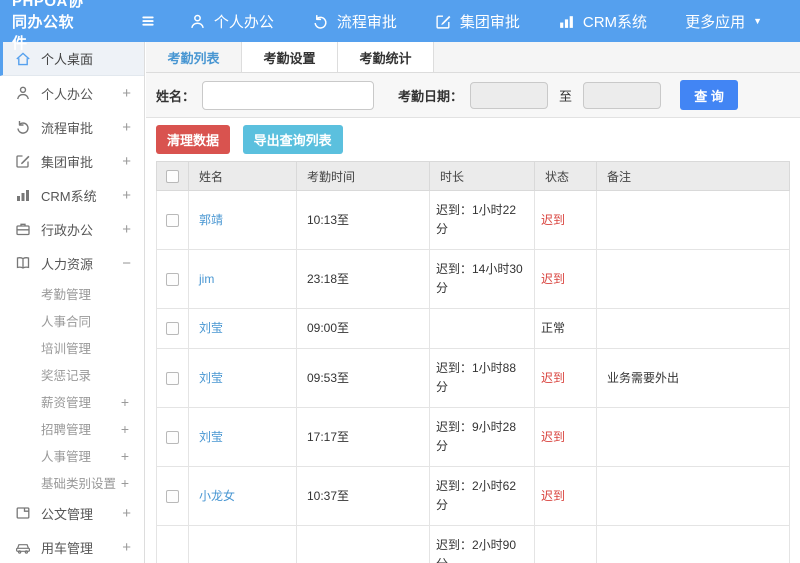 The image size is (800, 563). Describe the element at coordinates (363, 176) in the screenshot. I see `column-header-time: 考勤时间` at that location.